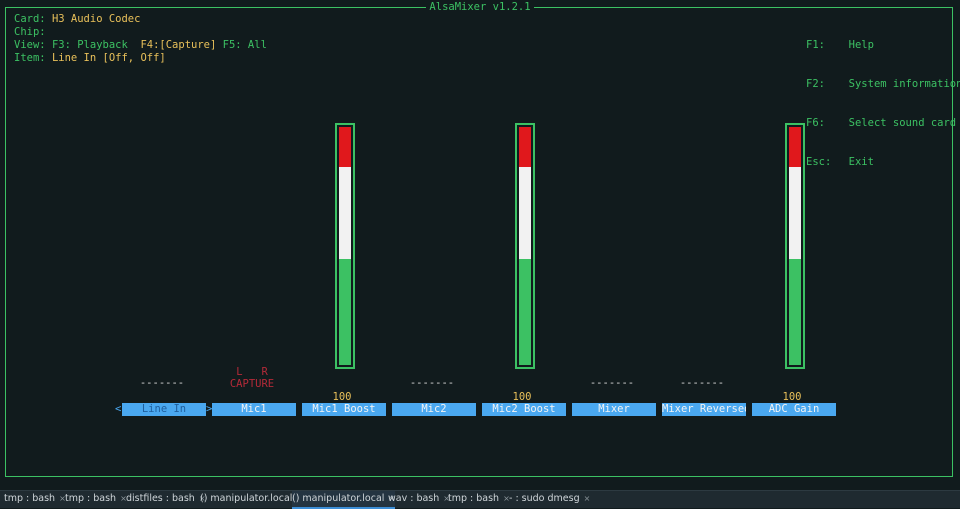  I want to click on help-text: Help, so click(861, 45).